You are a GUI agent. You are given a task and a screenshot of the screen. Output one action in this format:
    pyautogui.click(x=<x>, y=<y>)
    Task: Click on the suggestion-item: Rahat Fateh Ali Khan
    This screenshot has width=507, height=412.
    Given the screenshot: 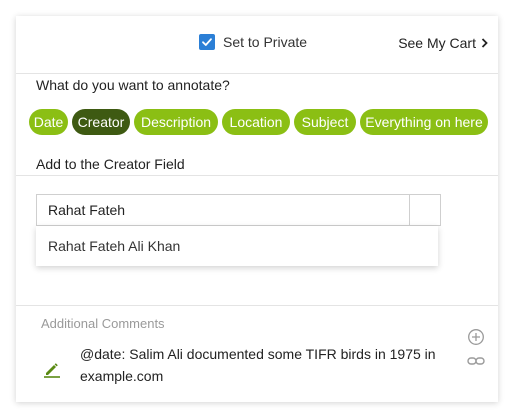 What is the action you would take?
    pyautogui.click(x=108, y=246)
    